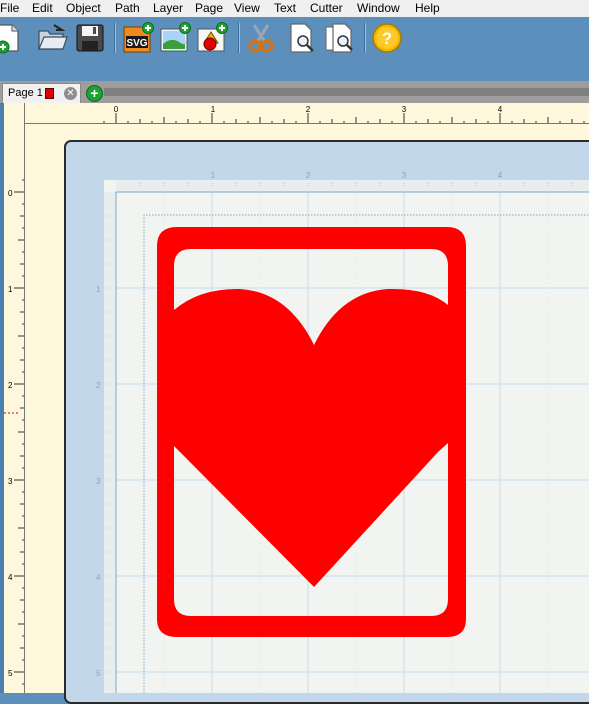  Describe the element at coordinates (10, 577) in the screenshot. I see `vruler-label: 4` at that location.